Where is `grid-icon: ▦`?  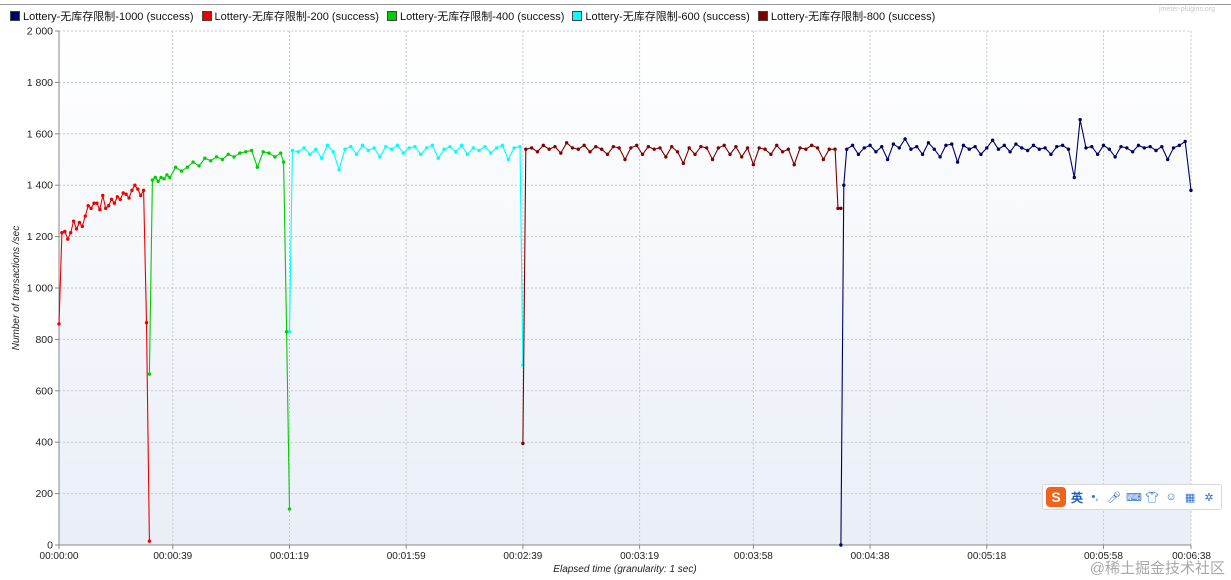
grid-icon: ▦ is located at coordinates (1190, 497).